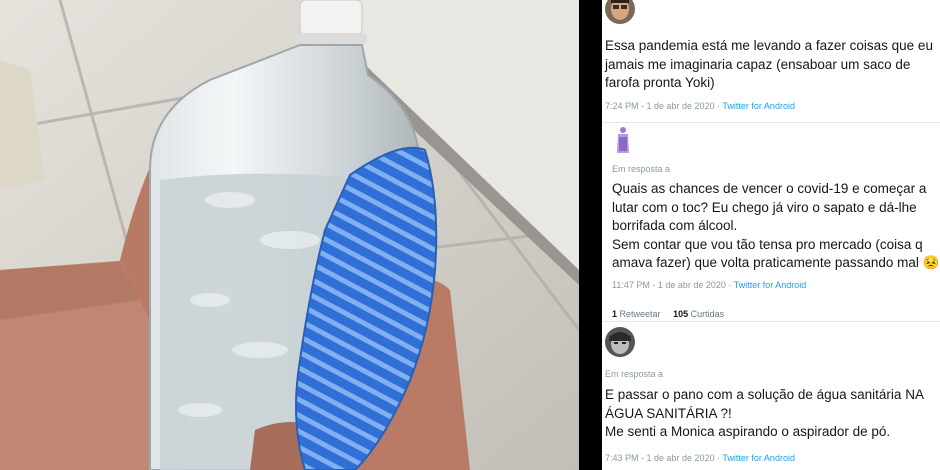  What do you see at coordinates (590, 235) in the screenshot?
I see `photo-divider` at bounding box center [590, 235].